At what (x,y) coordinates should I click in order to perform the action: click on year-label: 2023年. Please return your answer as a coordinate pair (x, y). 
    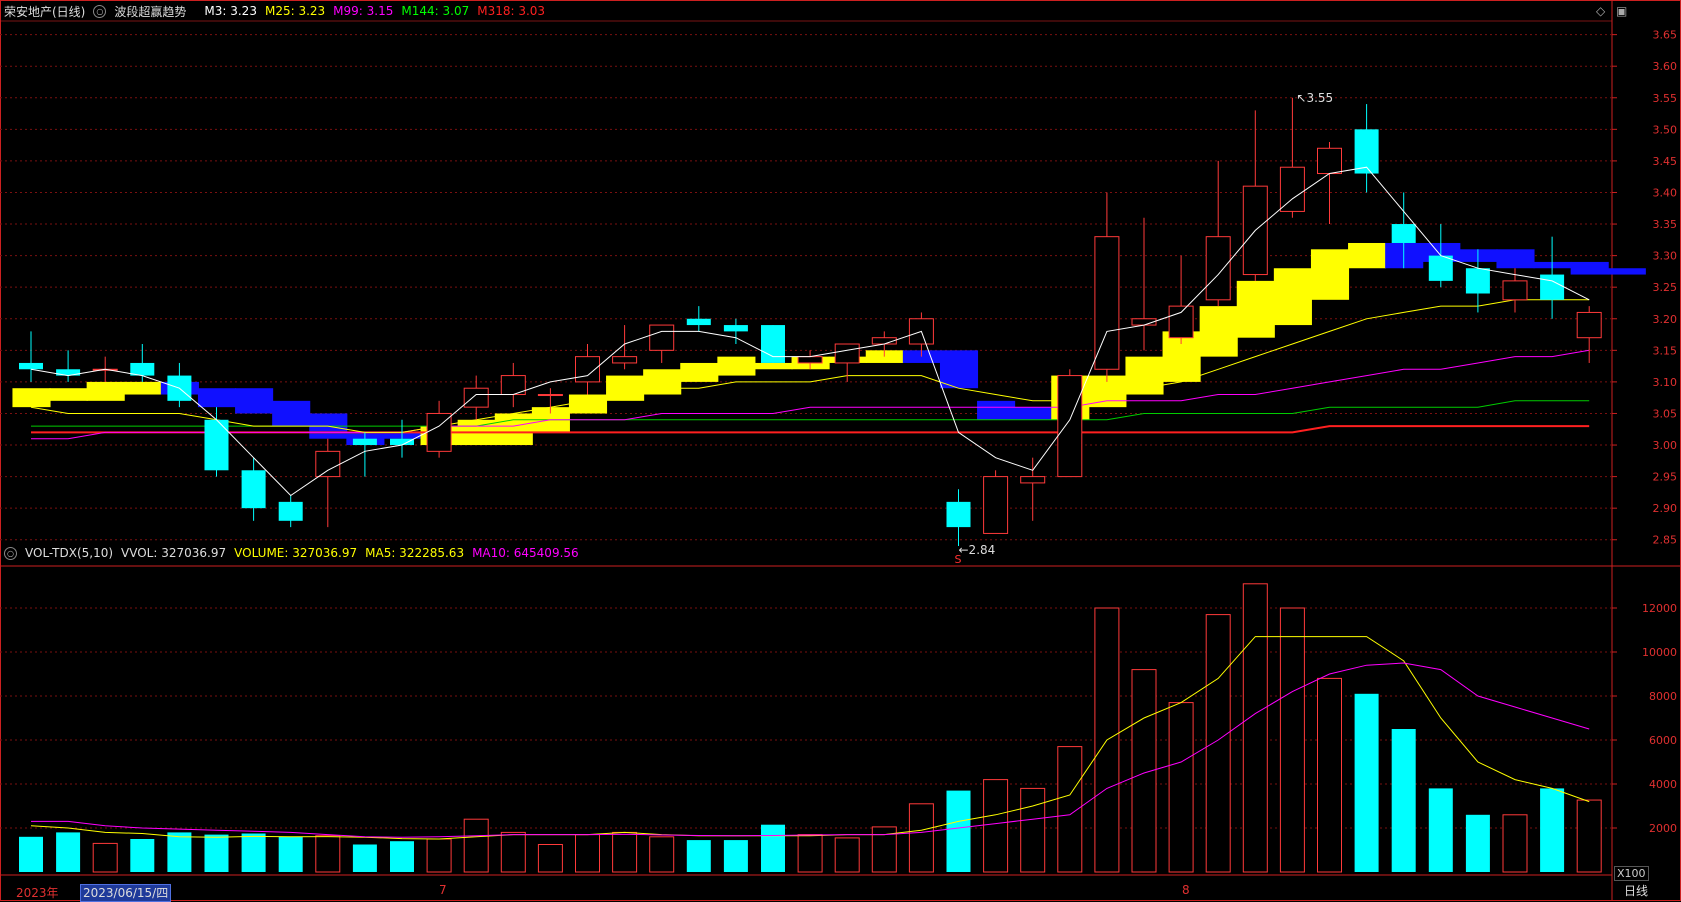
    Looking at the image, I should click on (37, 893).